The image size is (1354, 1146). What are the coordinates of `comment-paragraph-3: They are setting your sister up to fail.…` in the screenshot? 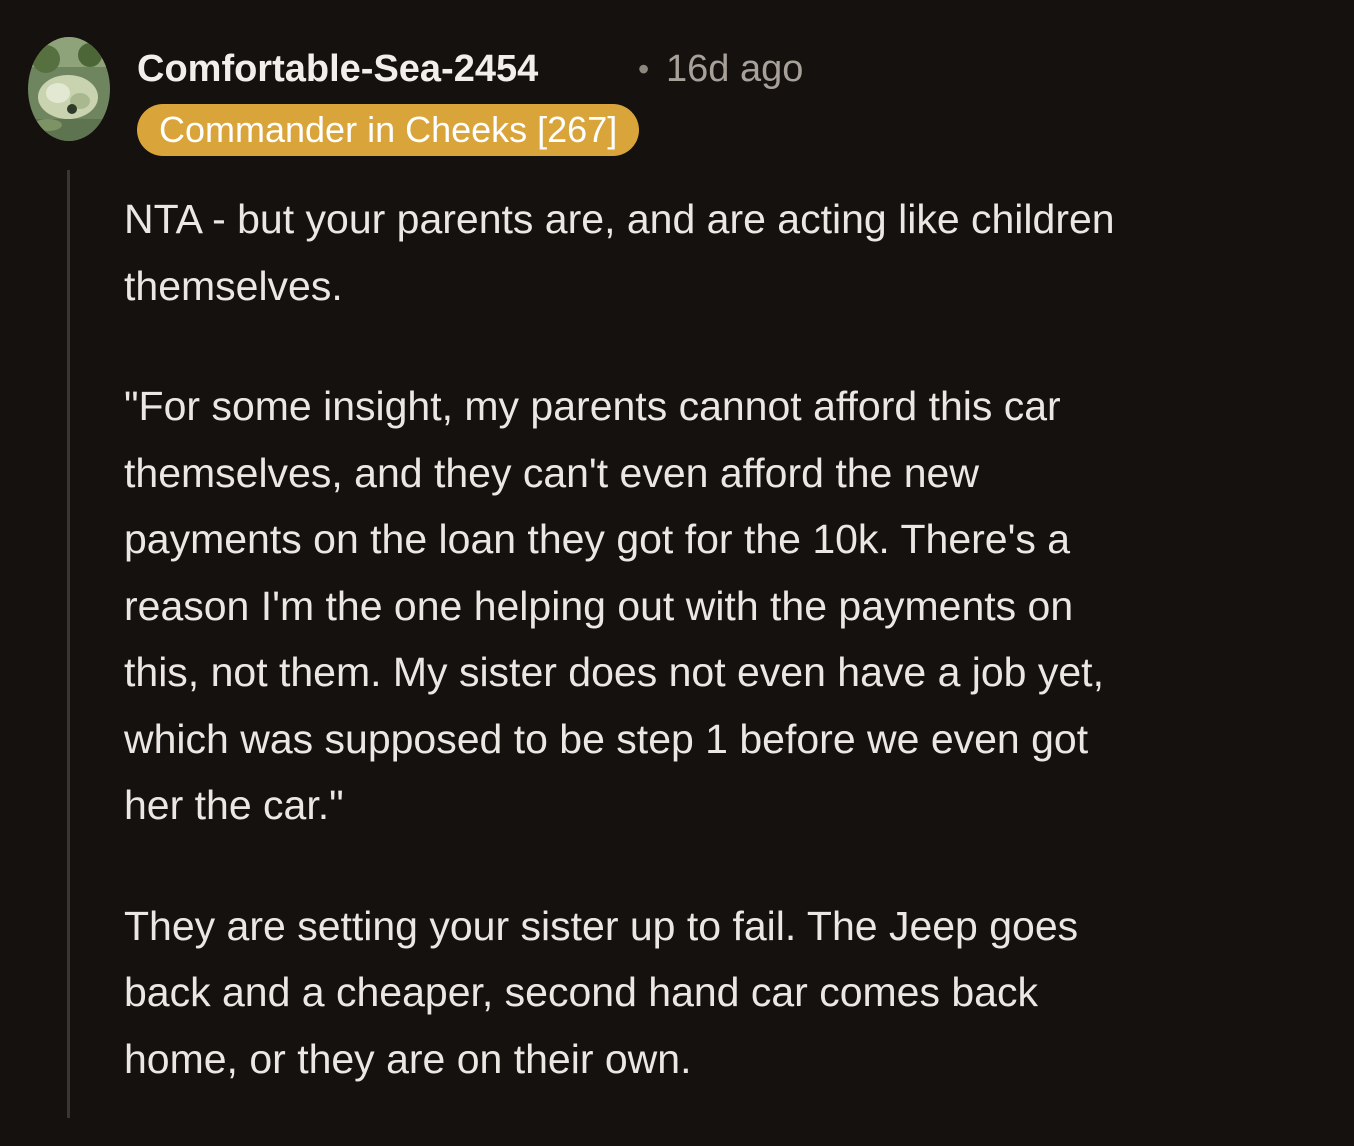 It's located at (601, 992).